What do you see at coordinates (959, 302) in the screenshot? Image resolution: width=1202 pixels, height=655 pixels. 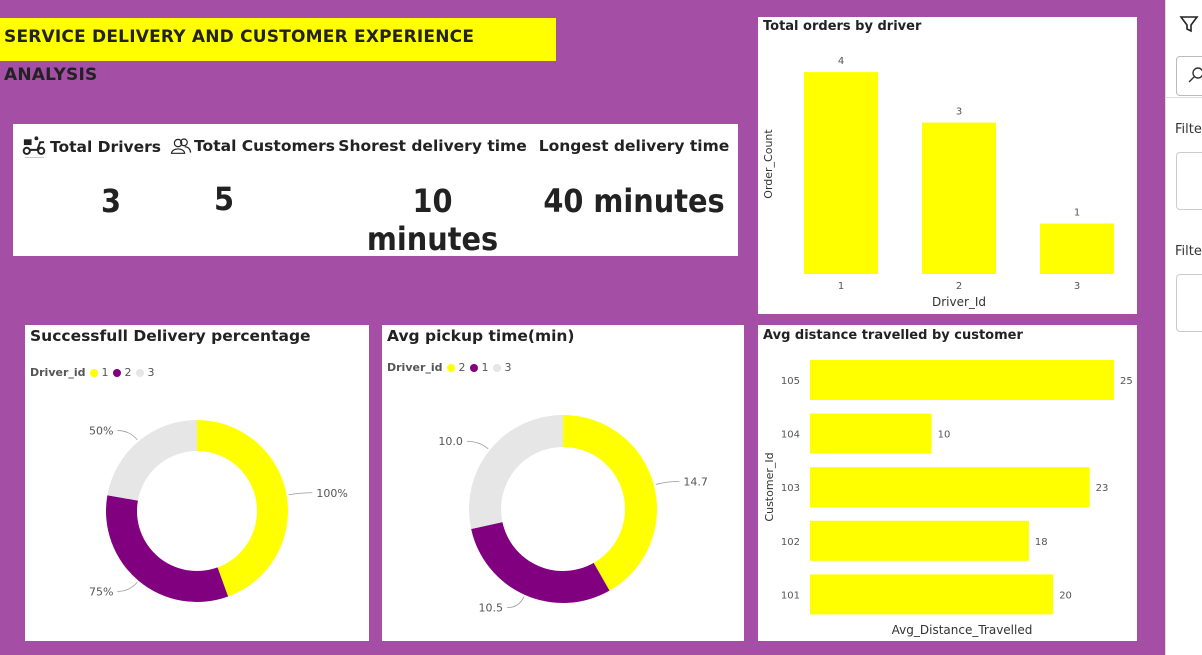 I see `x-axis-label: Driver_Id` at bounding box center [959, 302].